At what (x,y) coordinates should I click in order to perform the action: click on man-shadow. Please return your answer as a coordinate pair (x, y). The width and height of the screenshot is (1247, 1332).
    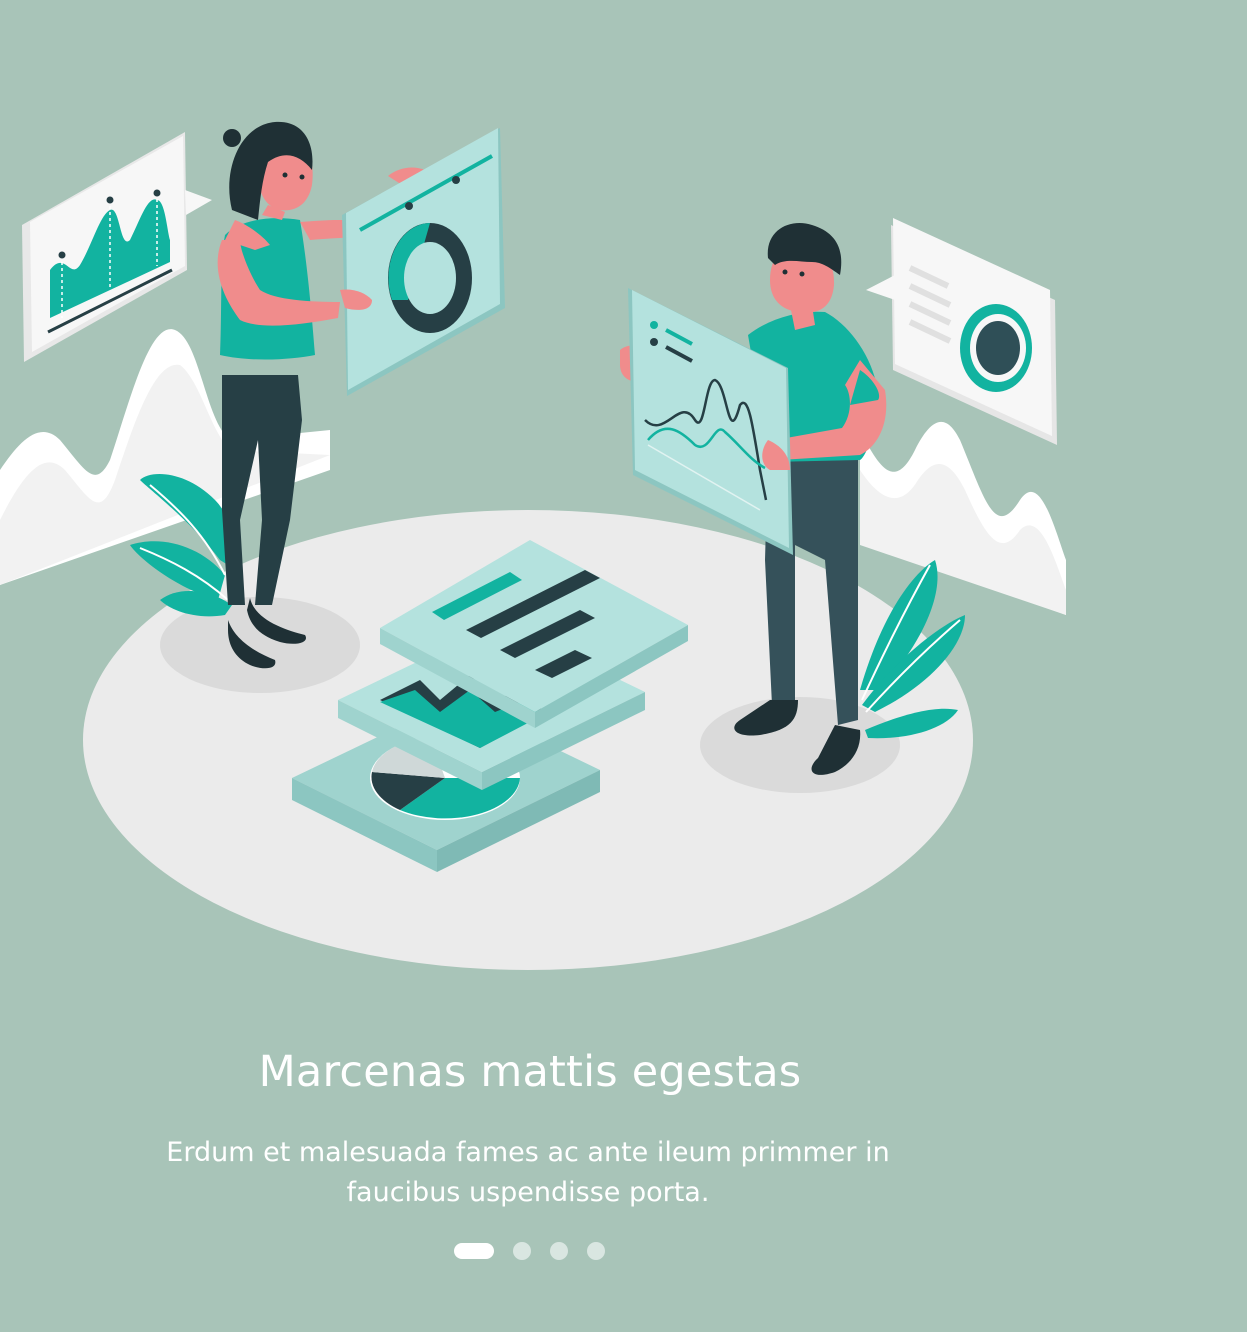
    Looking at the image, I should click on (800, 745).